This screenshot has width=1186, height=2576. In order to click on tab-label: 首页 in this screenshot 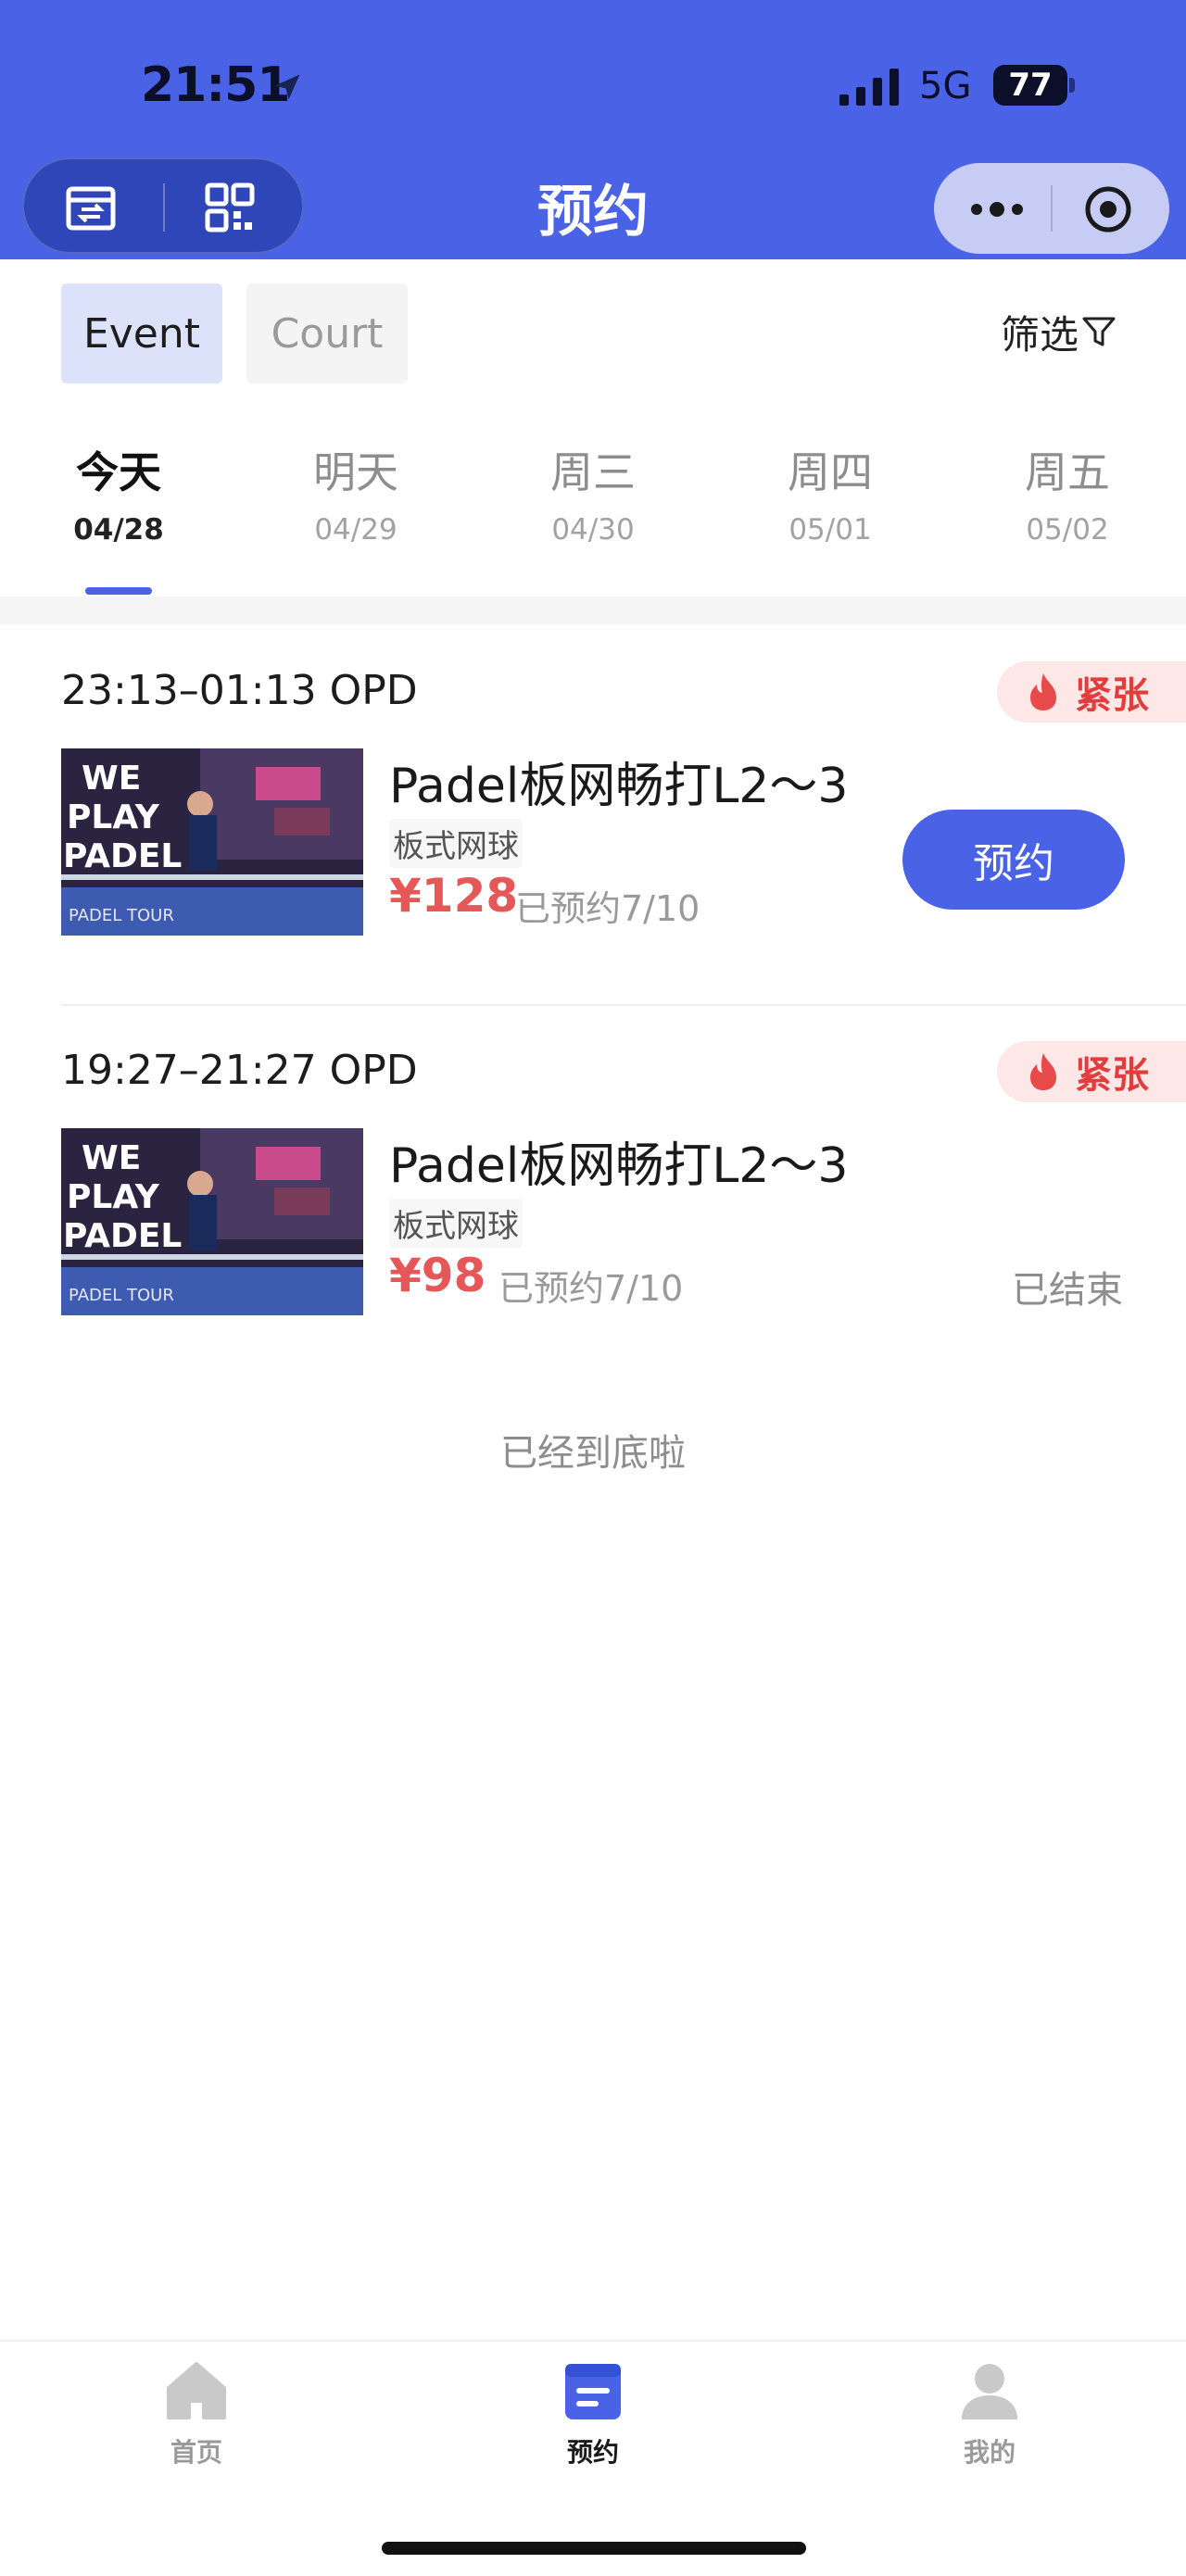, I will do `click(196, 2452)`.